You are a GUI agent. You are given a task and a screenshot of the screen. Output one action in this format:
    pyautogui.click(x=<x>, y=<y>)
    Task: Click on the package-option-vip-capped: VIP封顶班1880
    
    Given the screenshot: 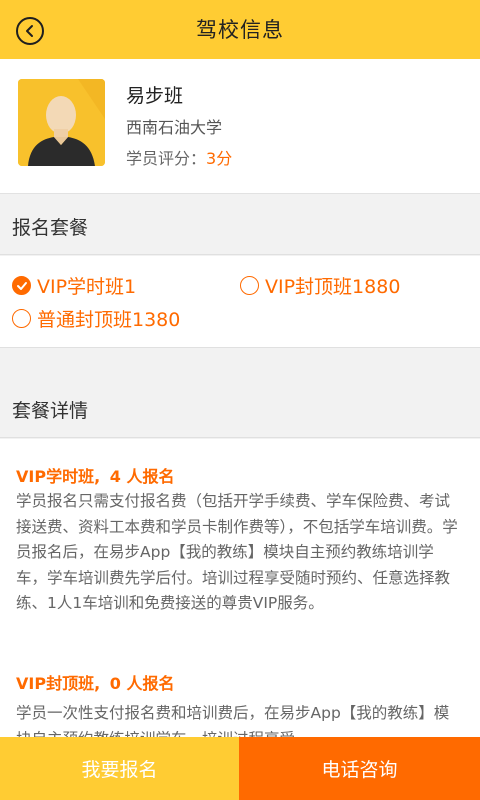 What is the action you would take?
    pyautogui.click(x=320, y=285)
    